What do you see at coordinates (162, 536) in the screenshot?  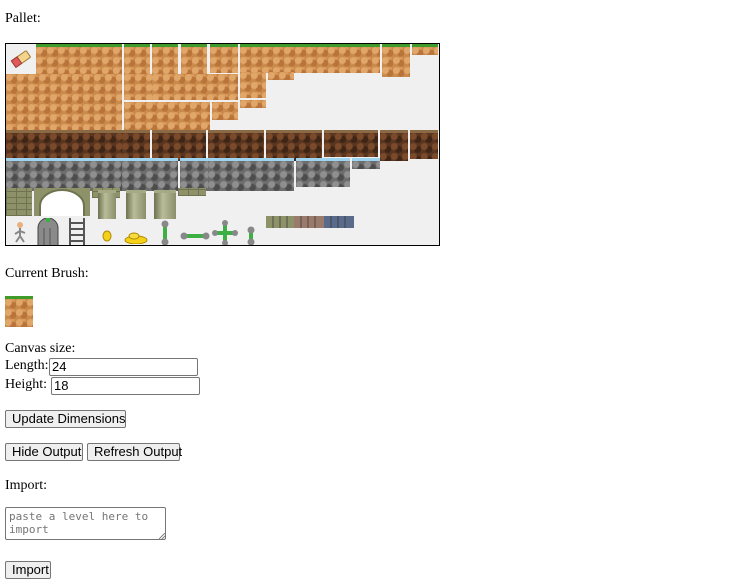 I see `resize-handle-icon` at bounding box center [162, 536].